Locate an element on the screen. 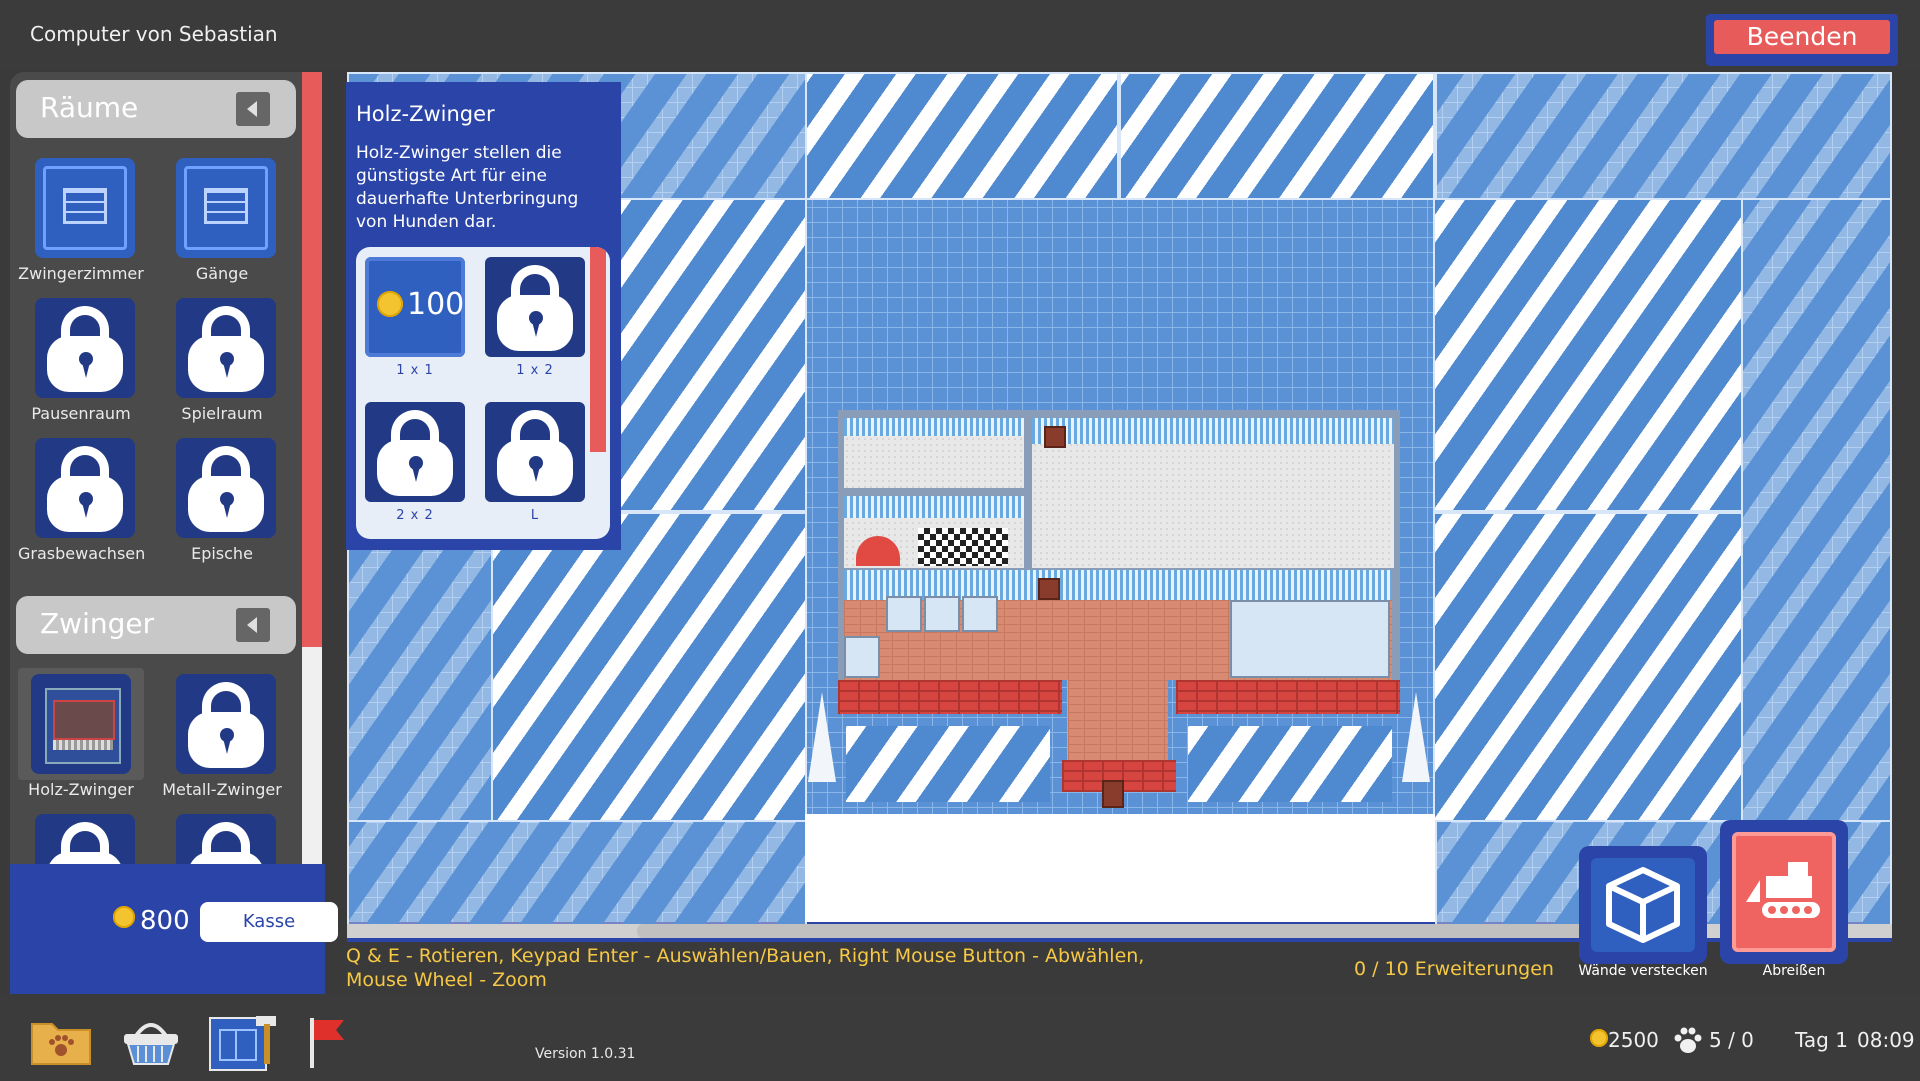  window-title: Computer von Sebastian is located at coordinates (154, 34).